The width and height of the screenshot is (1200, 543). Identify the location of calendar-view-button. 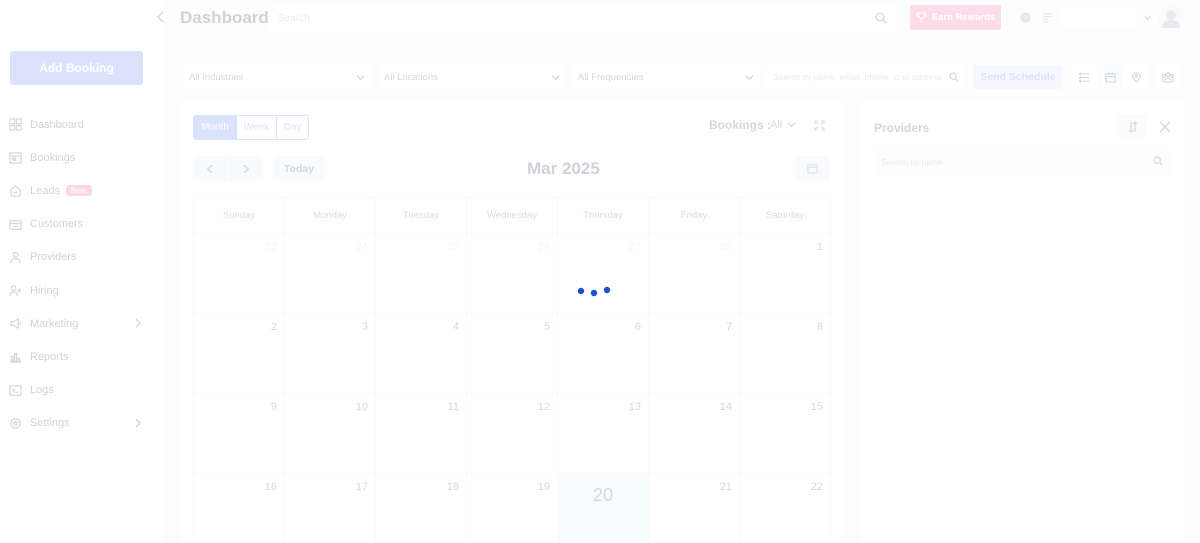
(1110, 77).